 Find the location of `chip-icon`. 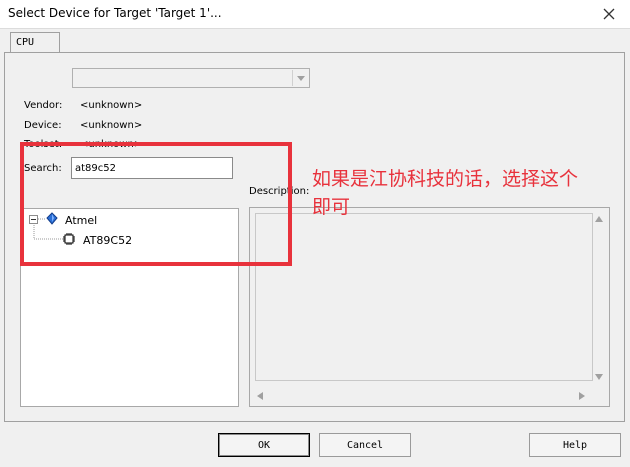

chip-icon is located at coordinates (69, 239).